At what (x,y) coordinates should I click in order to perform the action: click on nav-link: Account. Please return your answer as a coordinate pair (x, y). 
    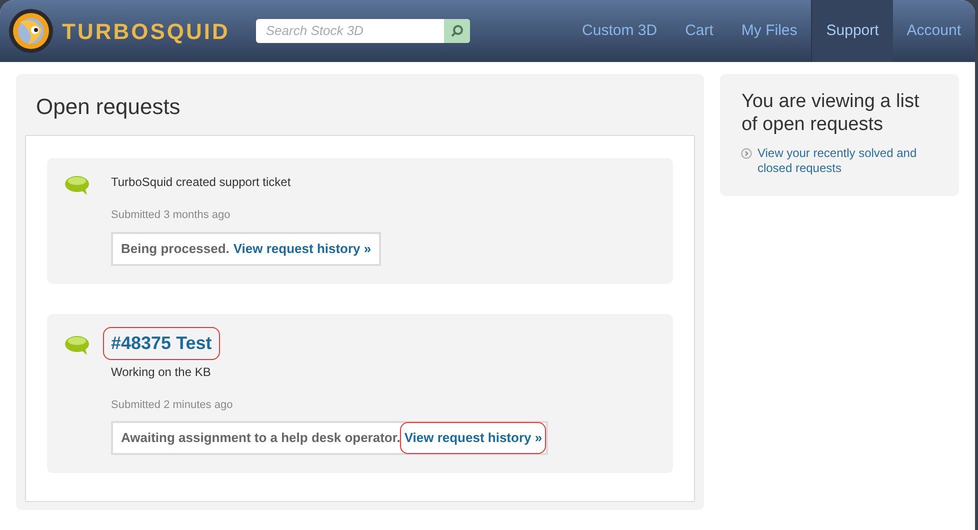
    Looking at the image, I should click on (933, 31).